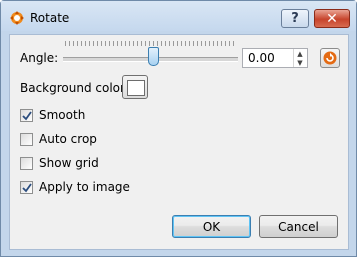 This screenshot has height=257, width=357. I want to click on angle-label: Angle:, so click(39, 58).